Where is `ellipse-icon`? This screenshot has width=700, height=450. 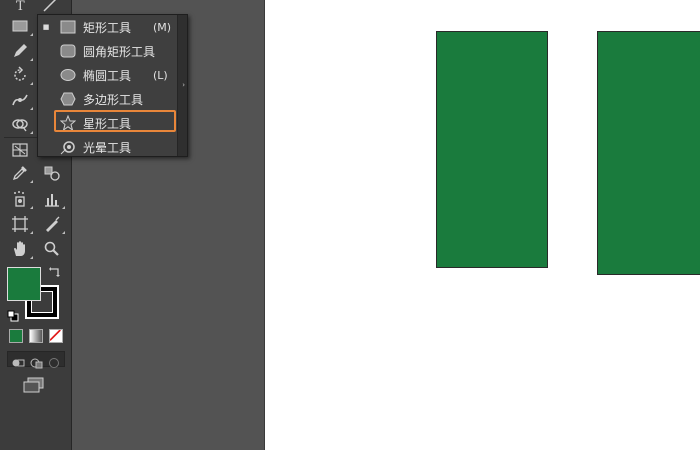
ellipse-icon is located at coordinates (68, 75).